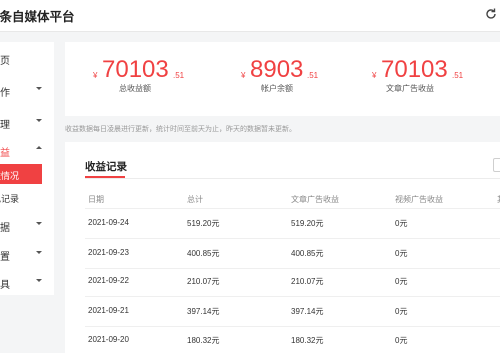 The height and width of the screenshot is (353, 500). What do you see at coordinates (27, 90) in the screenshot?
I see `sidebar-item-create: 创作` at bounding box center [27, 90].